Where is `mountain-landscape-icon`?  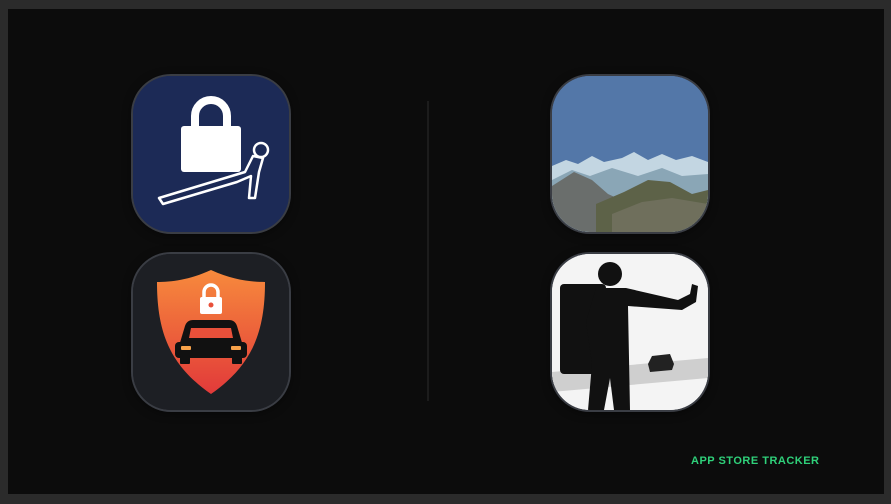 mountain-landscape-icon is located at coordinates (630, 154).